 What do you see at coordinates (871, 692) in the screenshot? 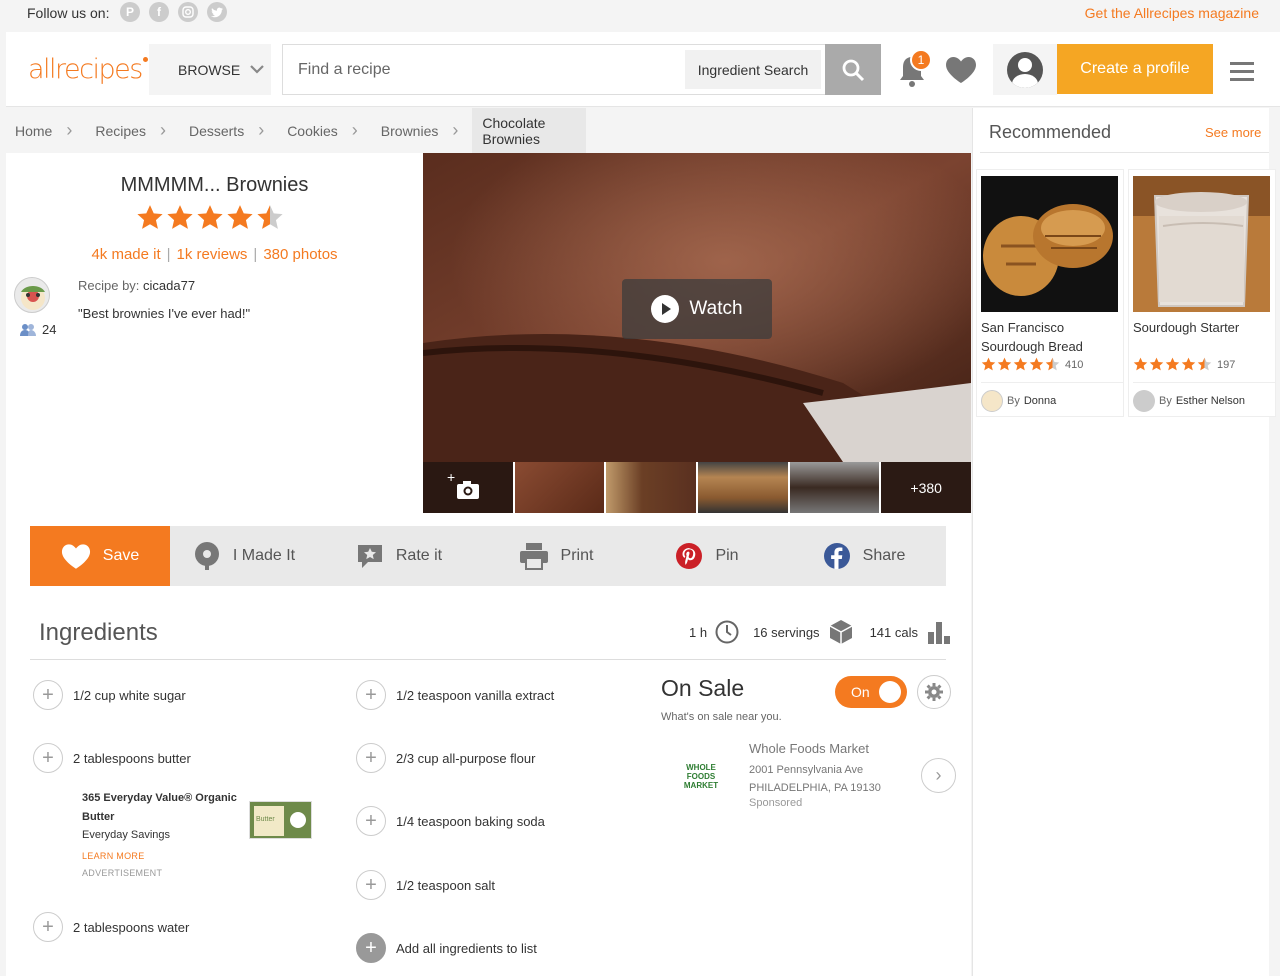
I see `on-sale-toggle: On` at bounding box center [871, 692].